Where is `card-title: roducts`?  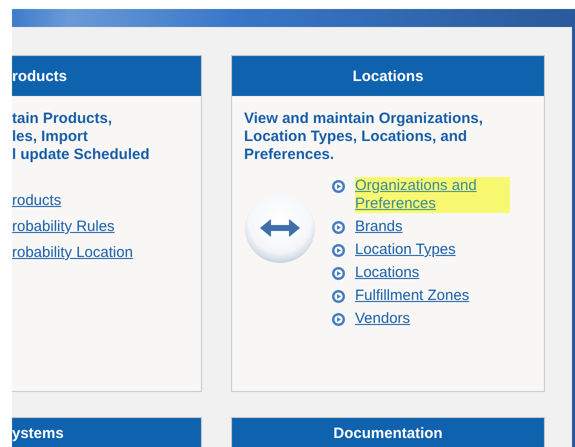 card-title: roducts is located at coordinates (40, 76).